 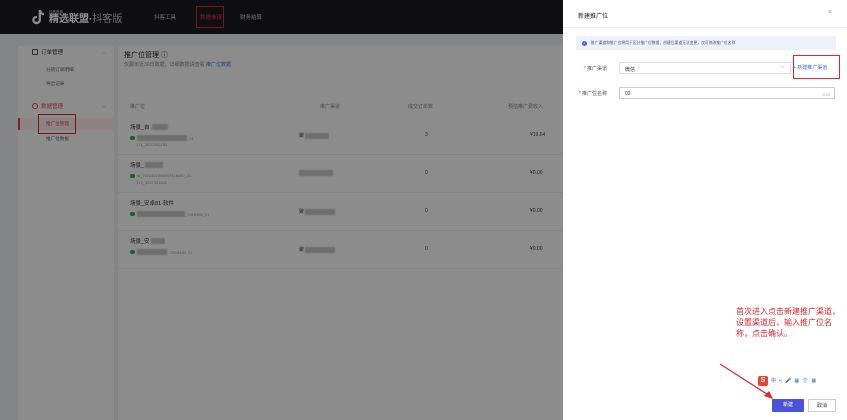 What do you see at coordinates (826, 94) in the screenshot?
I see `char-counter: 2/20` at bounding box center [826, 94].